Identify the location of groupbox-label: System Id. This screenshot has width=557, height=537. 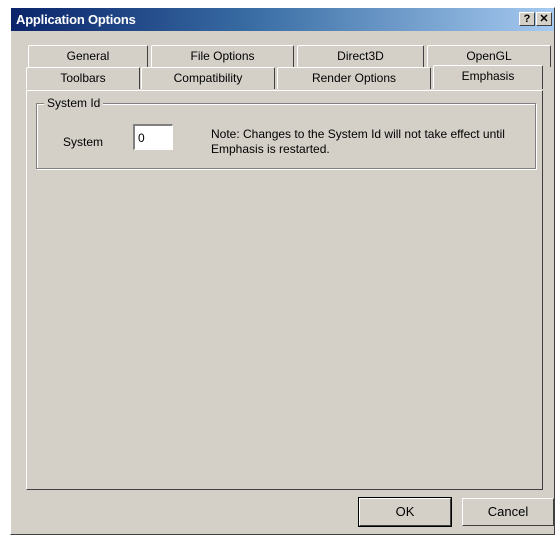
(74, 103).